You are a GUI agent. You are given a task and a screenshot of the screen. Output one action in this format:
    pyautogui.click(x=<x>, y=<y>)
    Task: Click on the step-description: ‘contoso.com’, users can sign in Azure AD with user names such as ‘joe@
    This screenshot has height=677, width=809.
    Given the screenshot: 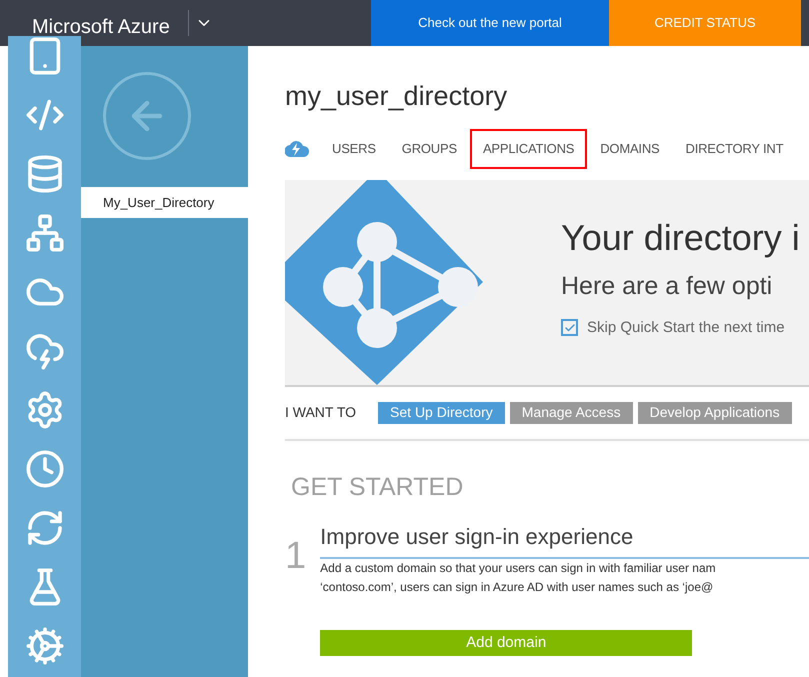 What is the action you would take?
    pyautogui.click(x=517, y=587)
    